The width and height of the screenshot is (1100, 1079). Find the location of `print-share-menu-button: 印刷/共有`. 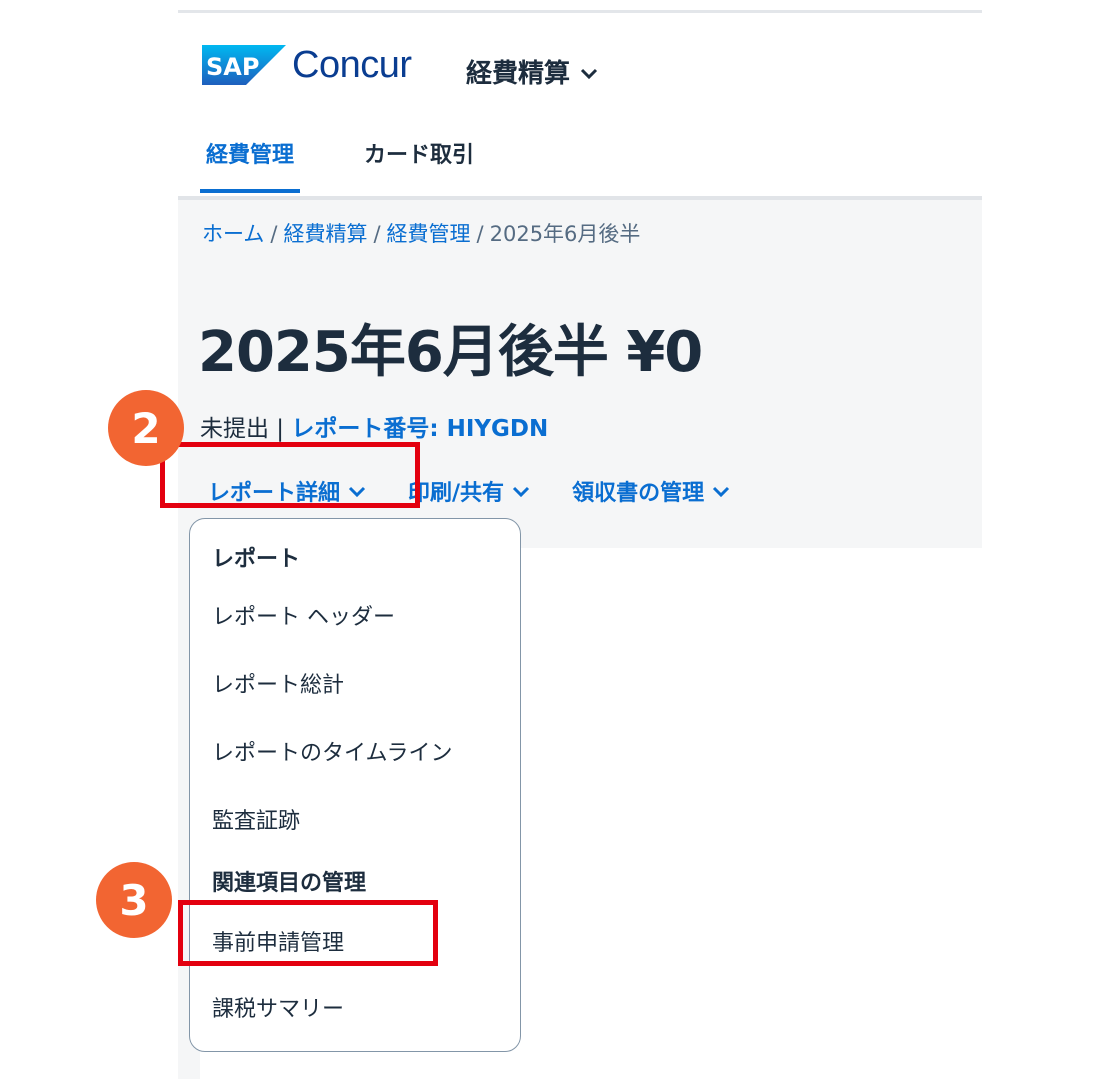

print-share-menu-button: 印刷/共有 is located at coordinates (469, 491).